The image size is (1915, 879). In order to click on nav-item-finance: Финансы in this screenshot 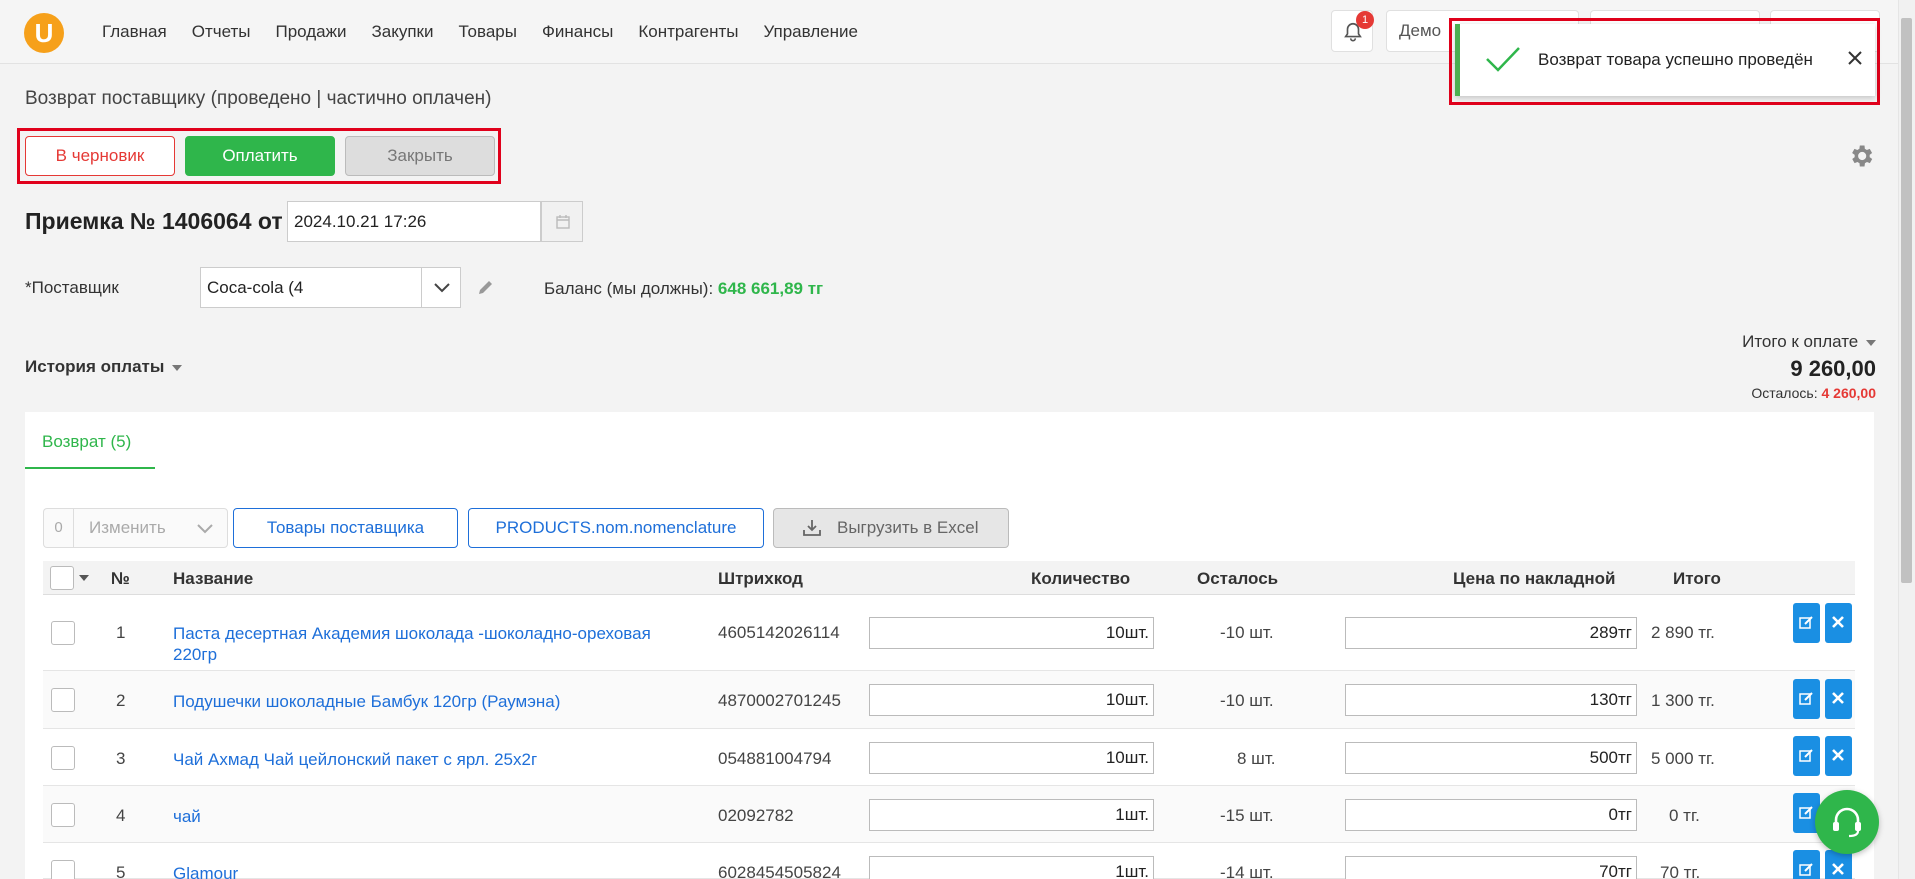, I will do `click(577, 32)`.